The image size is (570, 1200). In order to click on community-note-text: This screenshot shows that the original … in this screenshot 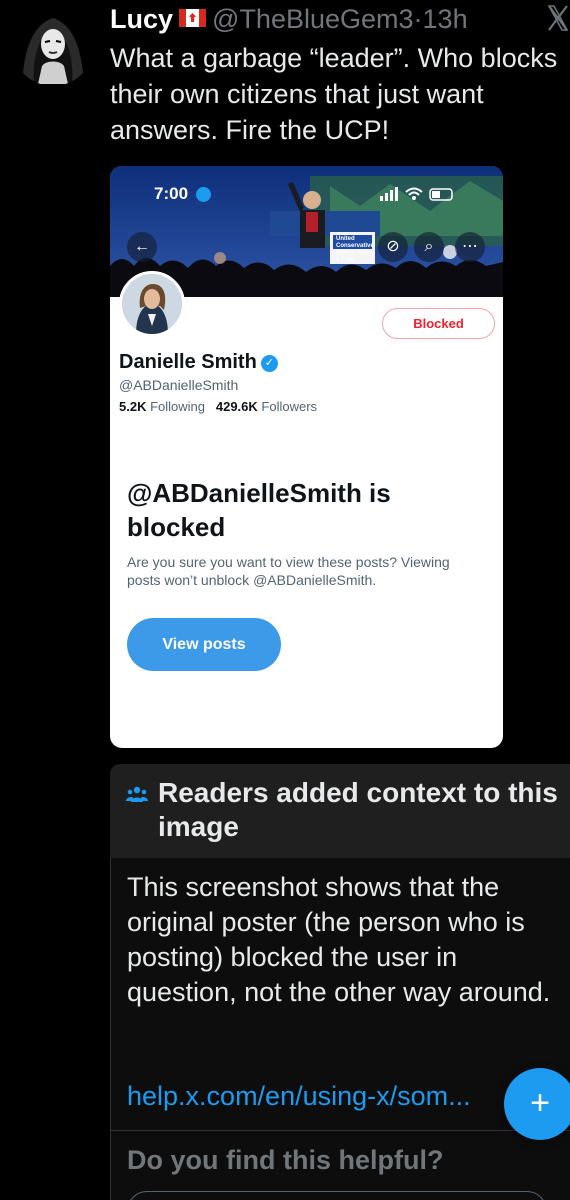, I will do `click(339, 939)`.